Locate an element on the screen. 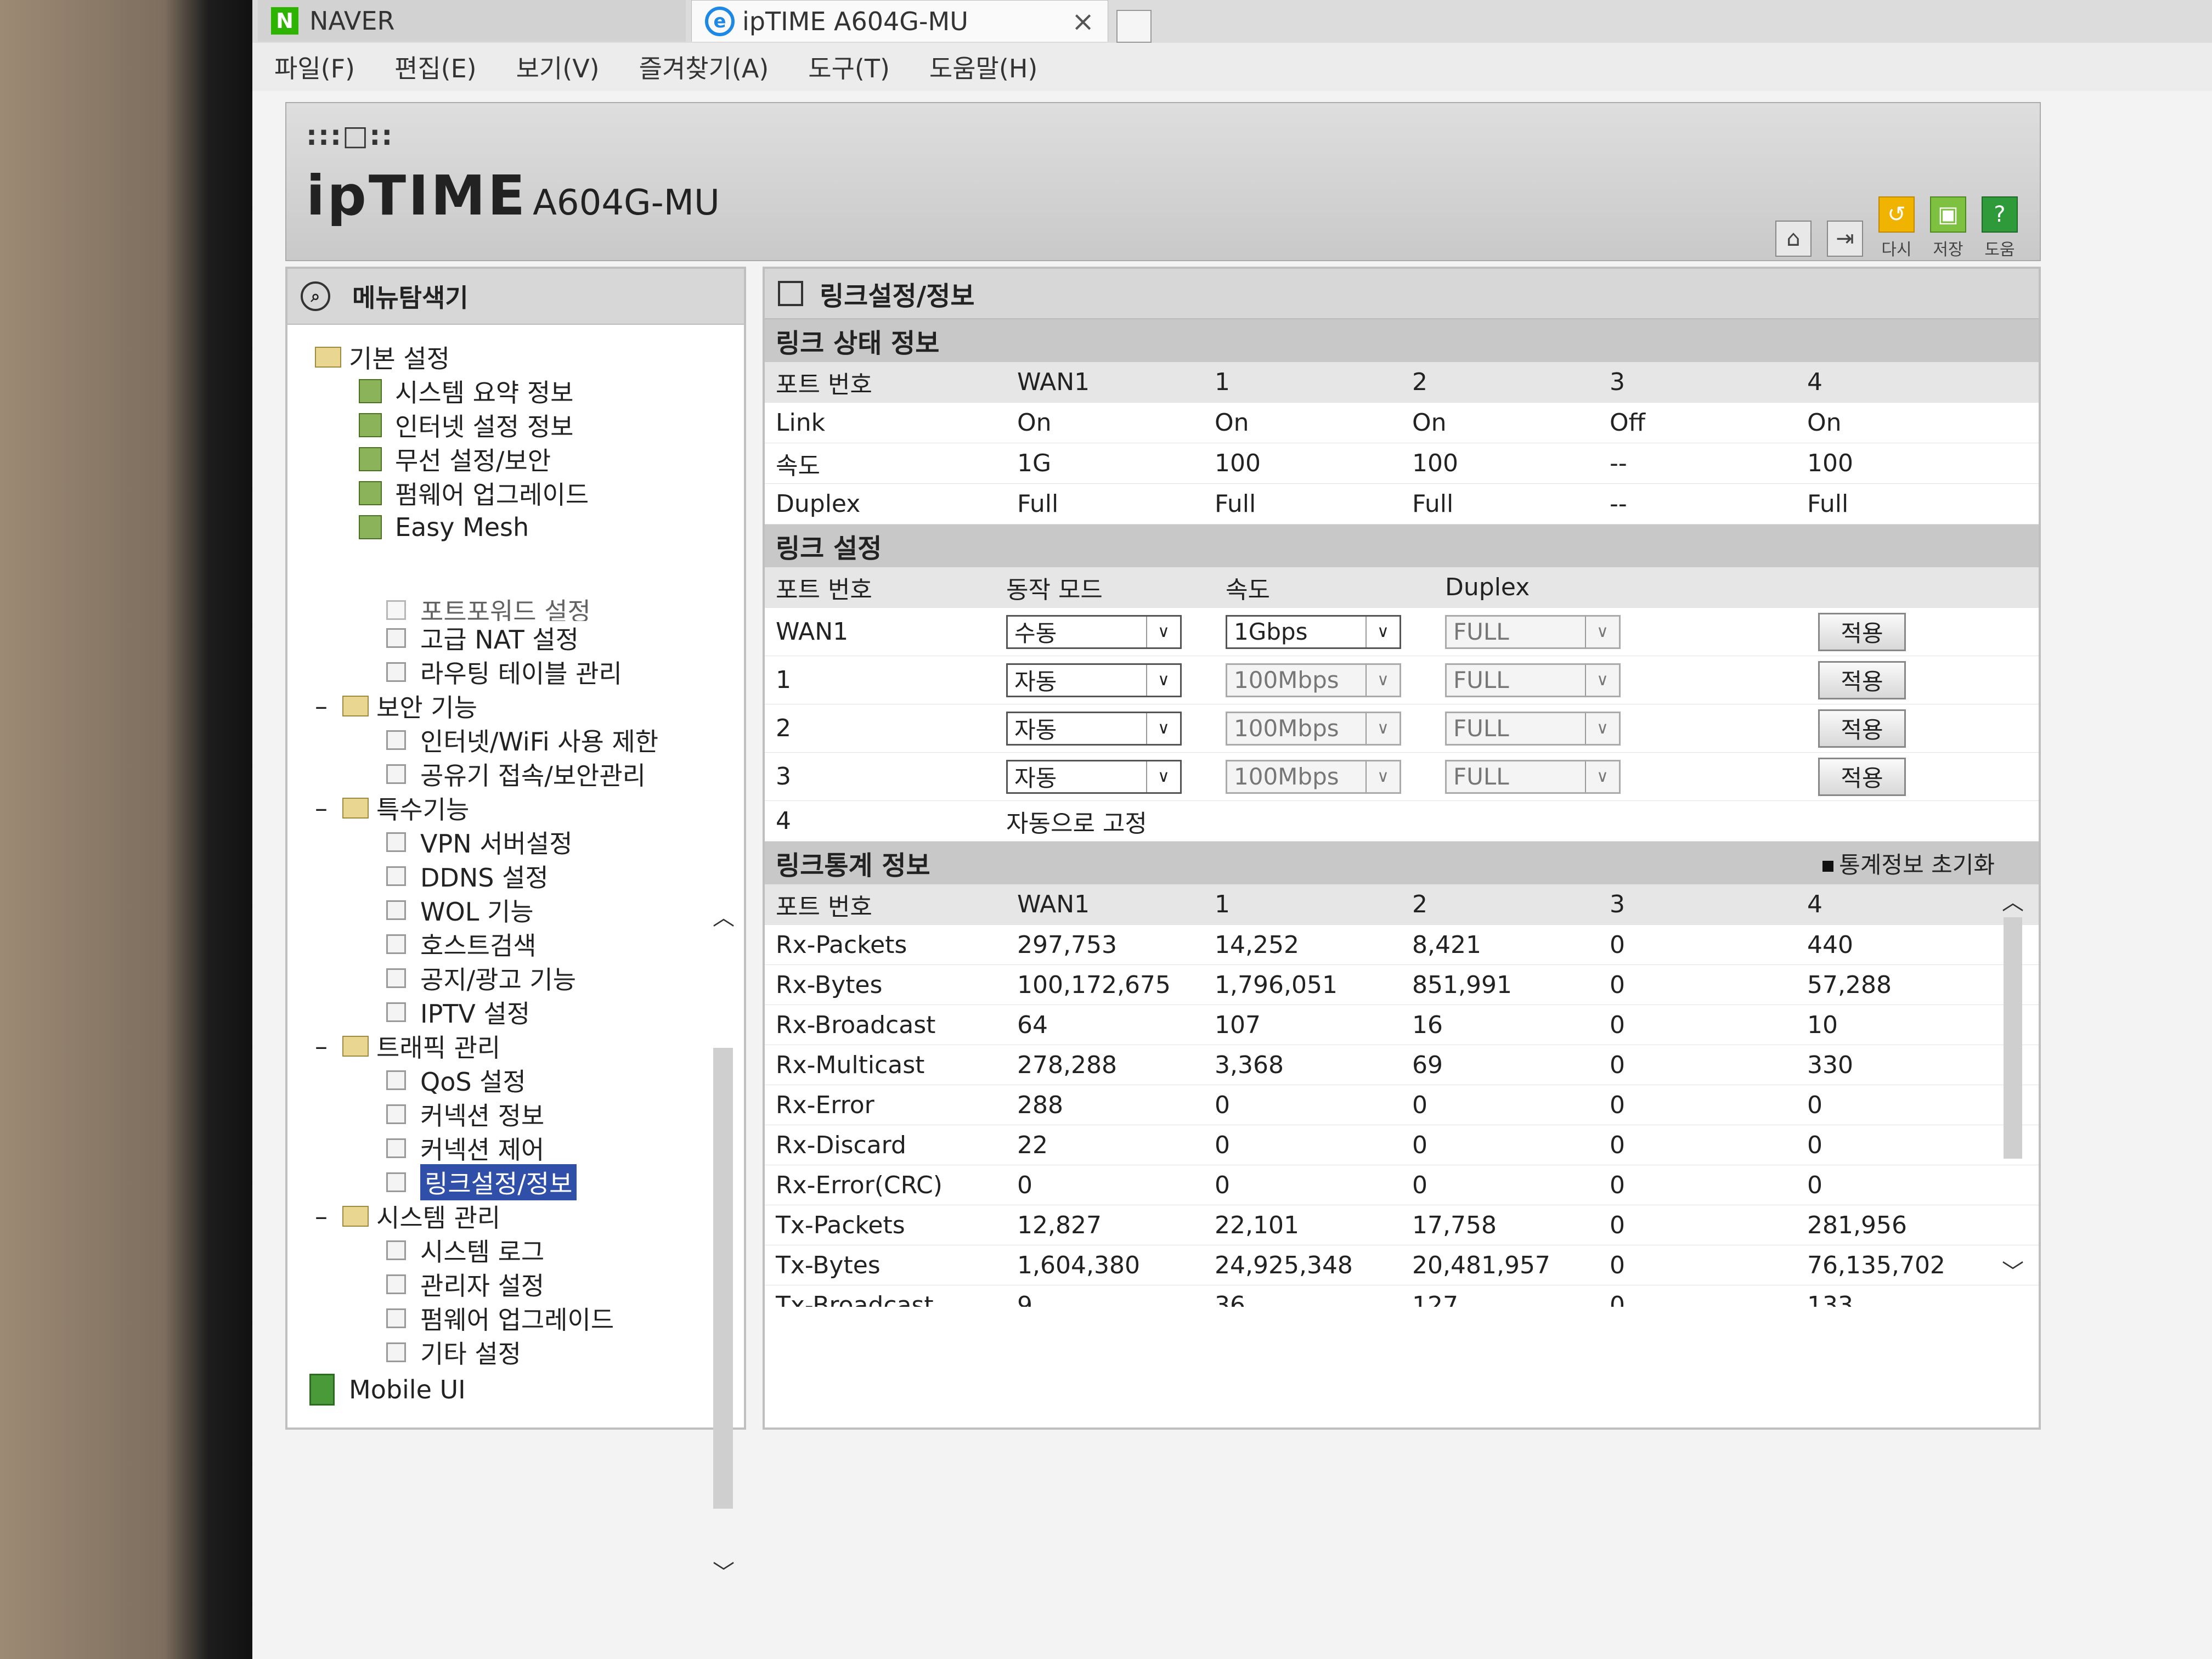  refresh-button: ↺ 다시 is located at coordinates (1896, 228).